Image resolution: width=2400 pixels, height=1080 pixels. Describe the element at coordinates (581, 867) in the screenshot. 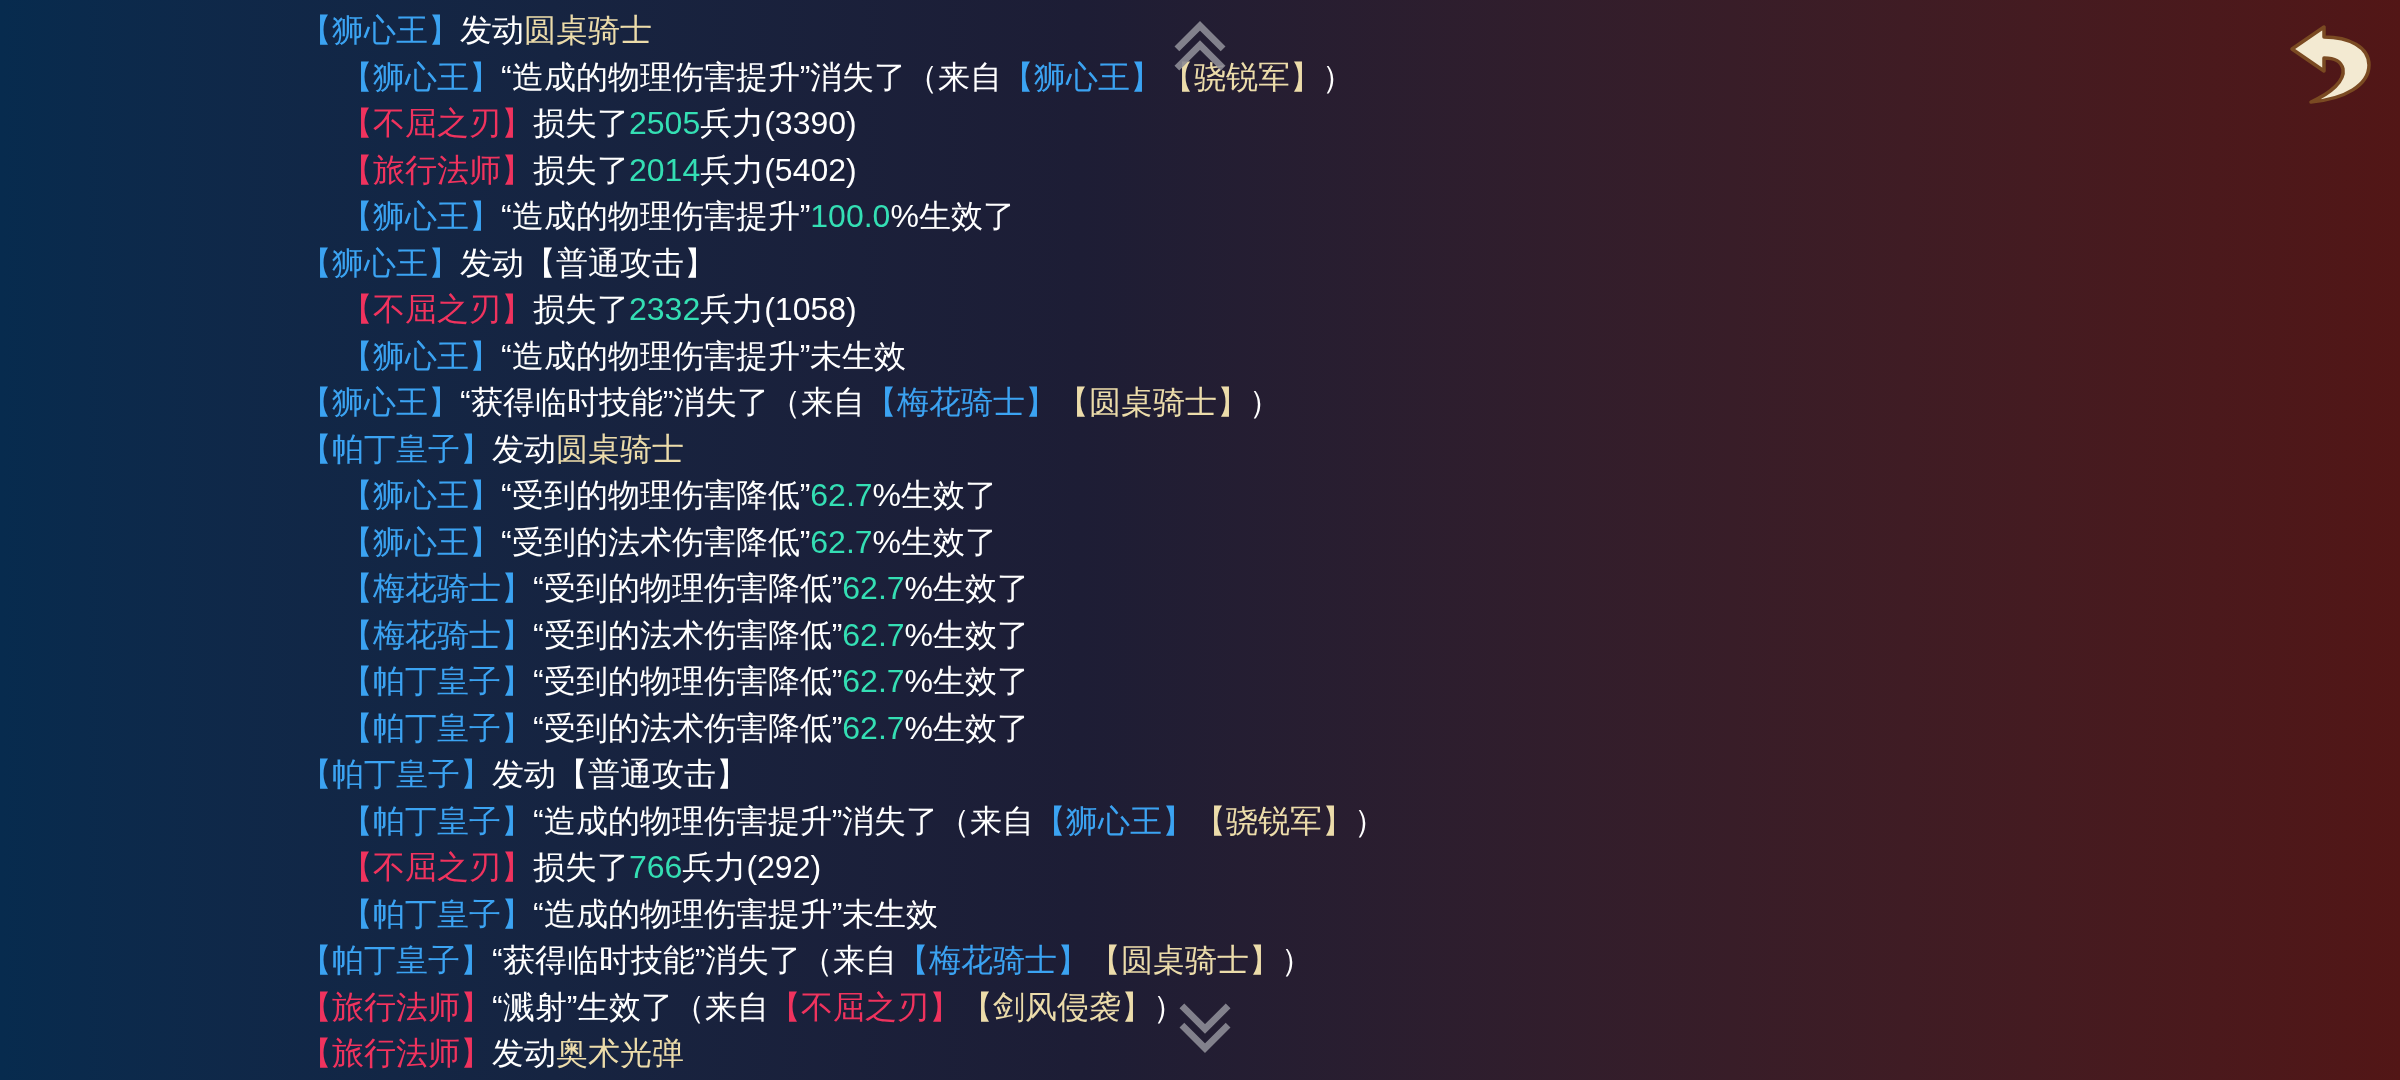

I see `log-line: 【不屈之刃】损失了766兵力(292)` at that location.